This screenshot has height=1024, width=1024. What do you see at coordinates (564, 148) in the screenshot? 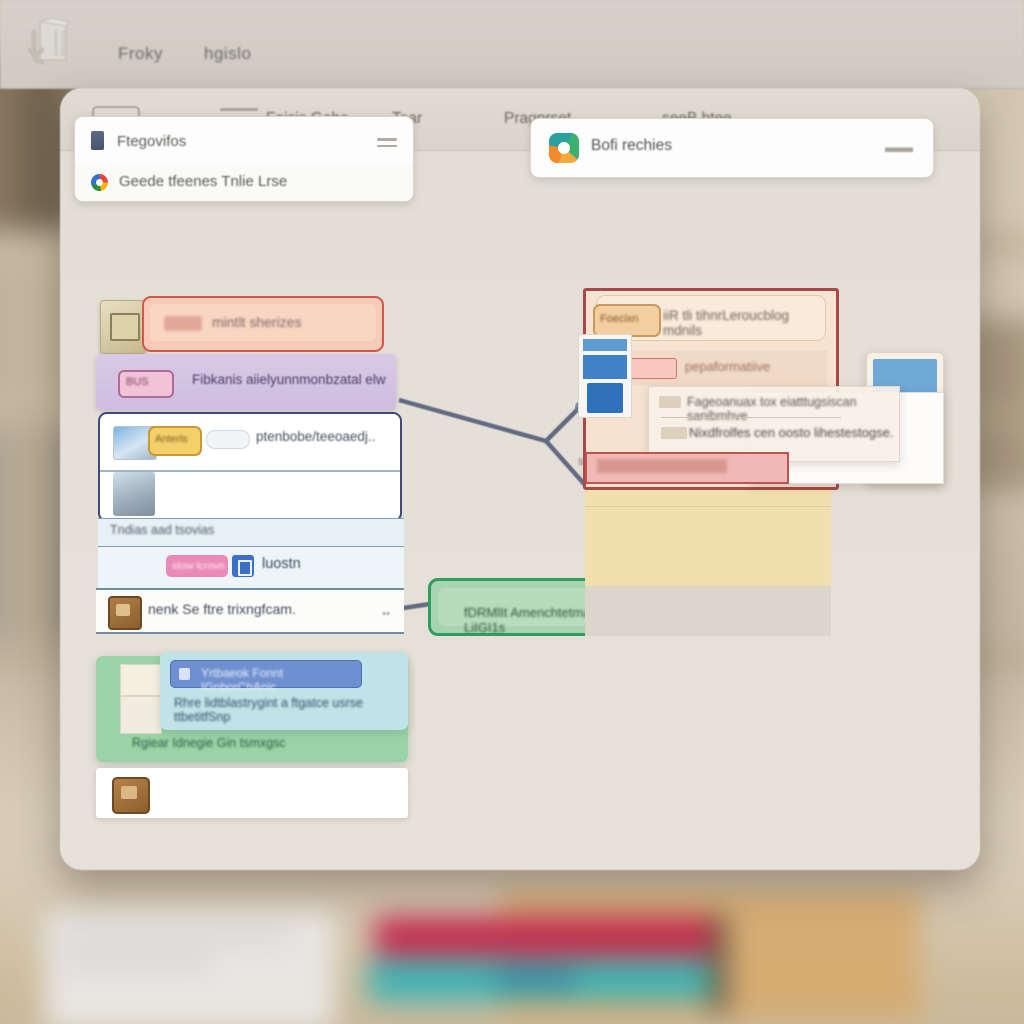
I see `colorful-app-icon` at bounding box center [564, 148].